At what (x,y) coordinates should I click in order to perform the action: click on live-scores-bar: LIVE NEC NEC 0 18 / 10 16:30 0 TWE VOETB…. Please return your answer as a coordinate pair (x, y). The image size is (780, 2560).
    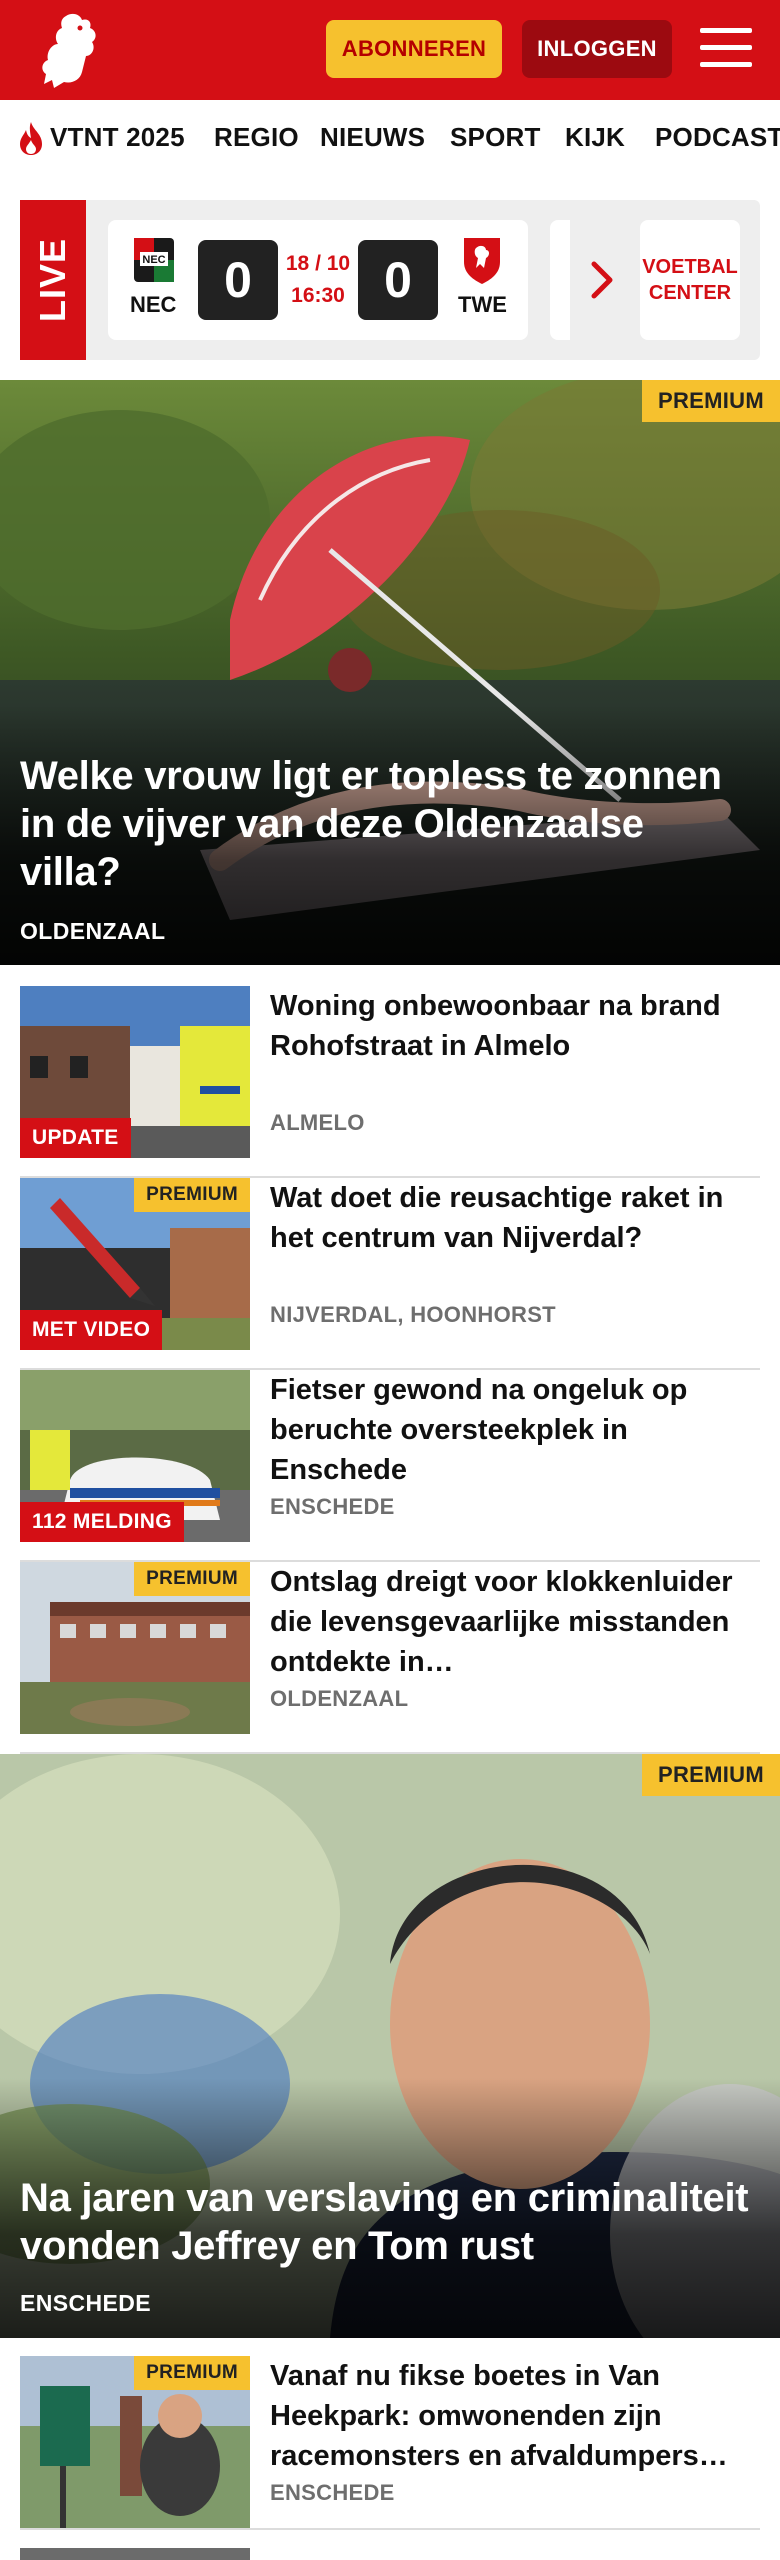
    Looking at the image, I should click on (390, 280).